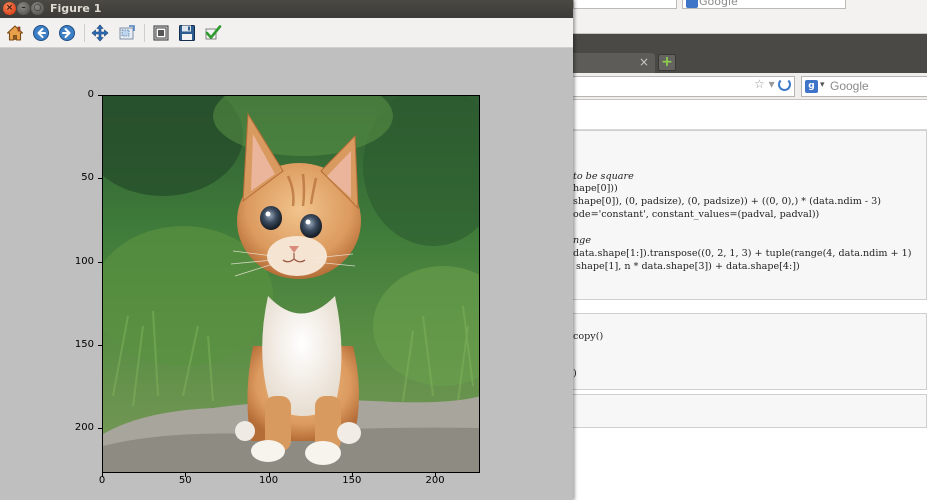 This screenshot has width=927, height=500. What do you see at coordinates (811, 86) in the screenshot?
I see `google-icon: g` at bounding box center [811, 86].